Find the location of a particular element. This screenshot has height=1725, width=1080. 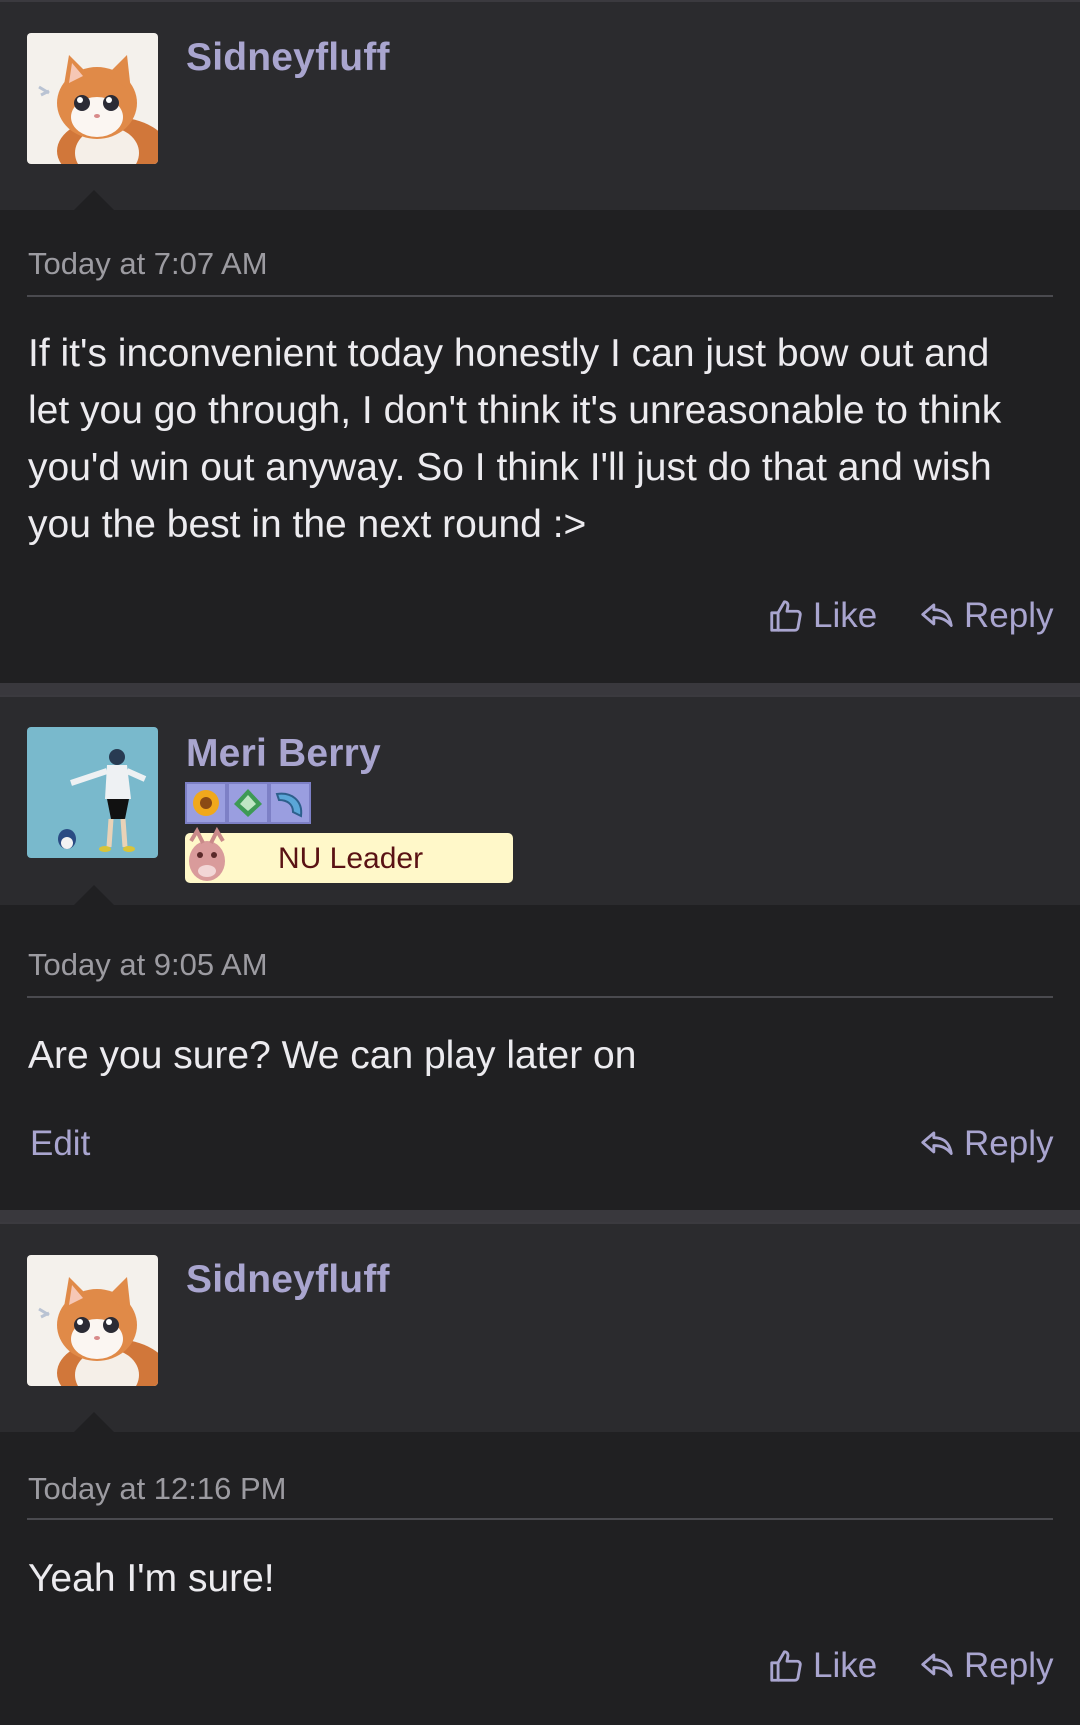

timestamp: Today at 9:05 AM is located at coordinates (148, 965).